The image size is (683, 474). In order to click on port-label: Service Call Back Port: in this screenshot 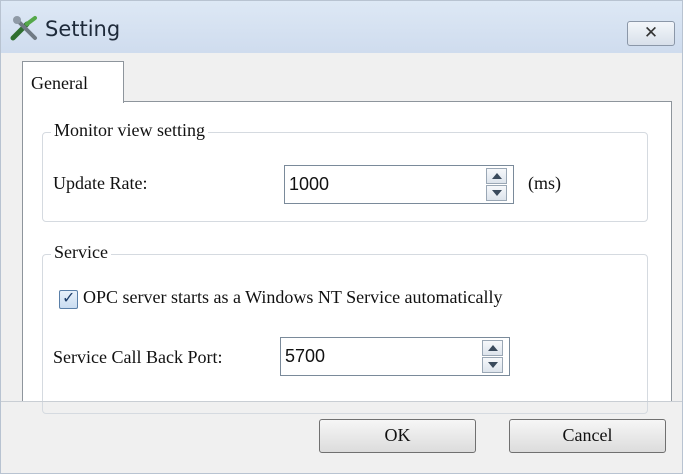, I will do `click(138, 357)`.